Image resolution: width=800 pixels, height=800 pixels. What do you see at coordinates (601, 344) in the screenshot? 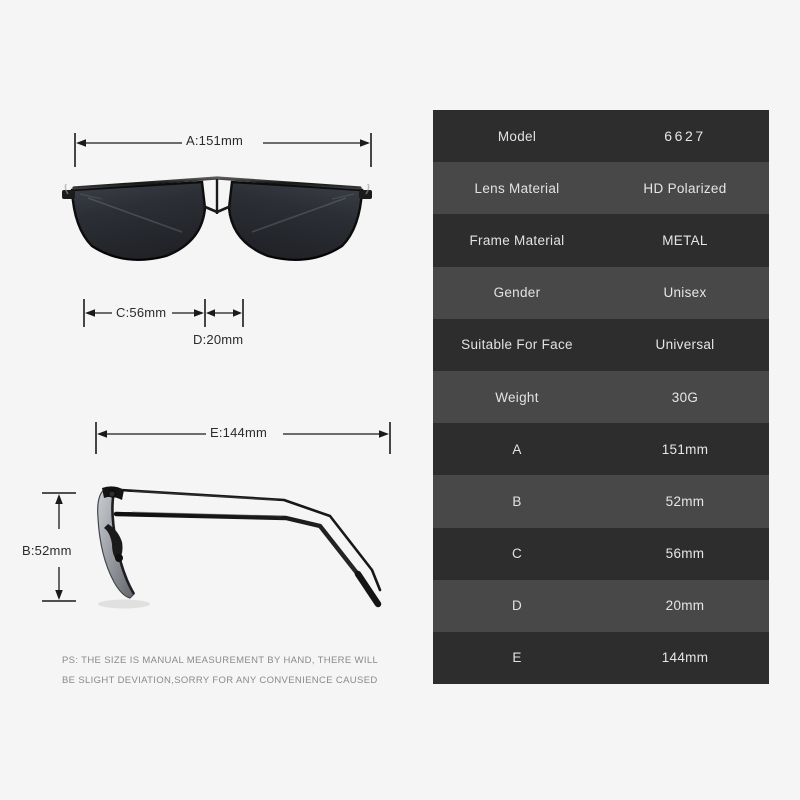
I see `spec-row: Suitable For Face Universal` at bounding box center [601, 344].